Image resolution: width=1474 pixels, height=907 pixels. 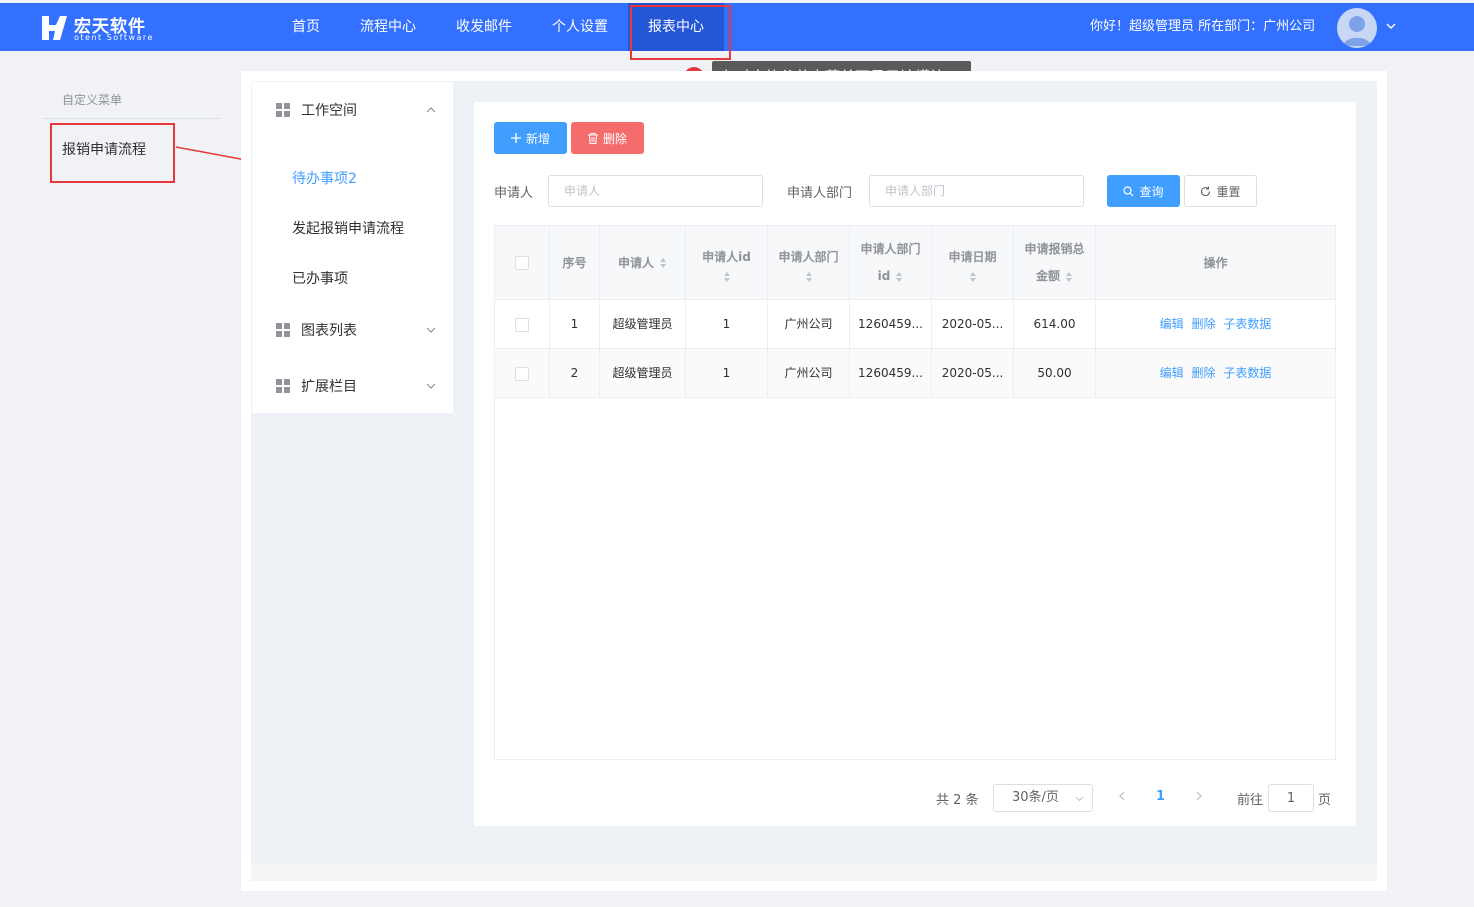 I want to click on chevron-up-icon, so click(x=431, y=110).